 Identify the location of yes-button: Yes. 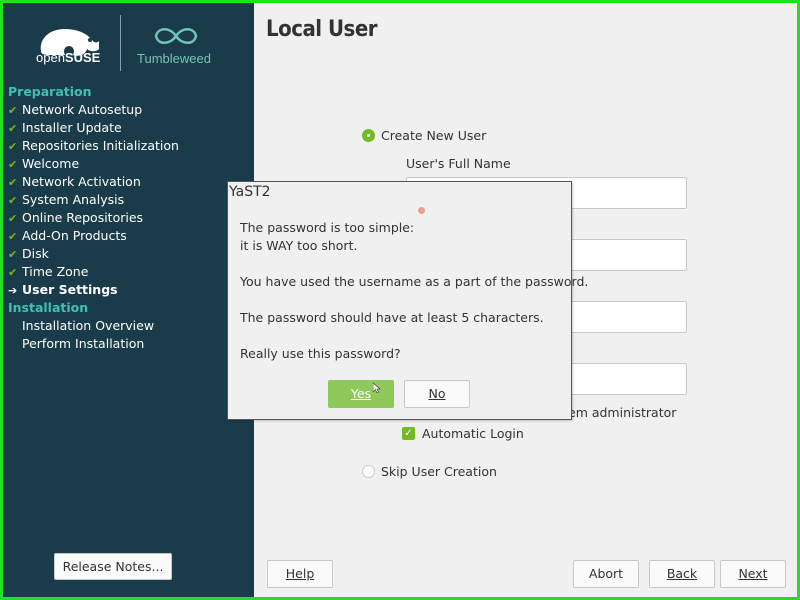
(361, 394).